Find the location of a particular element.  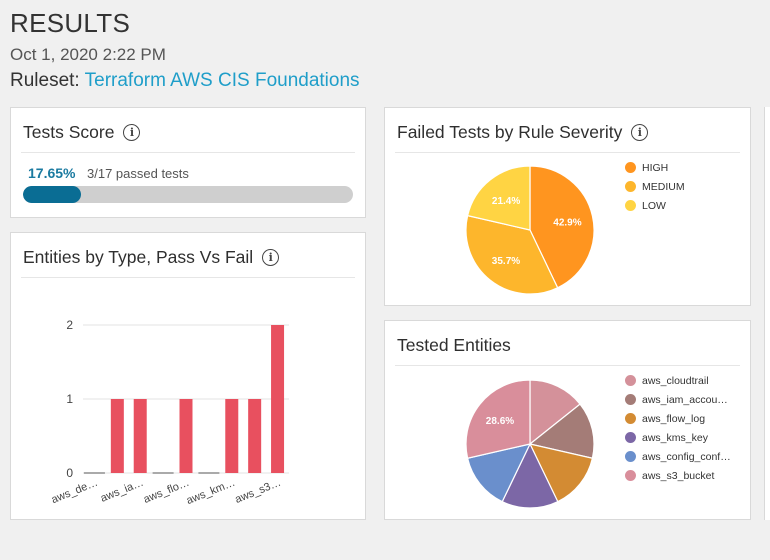

slice-label: 28.6% is located at coordinates (500, 421).